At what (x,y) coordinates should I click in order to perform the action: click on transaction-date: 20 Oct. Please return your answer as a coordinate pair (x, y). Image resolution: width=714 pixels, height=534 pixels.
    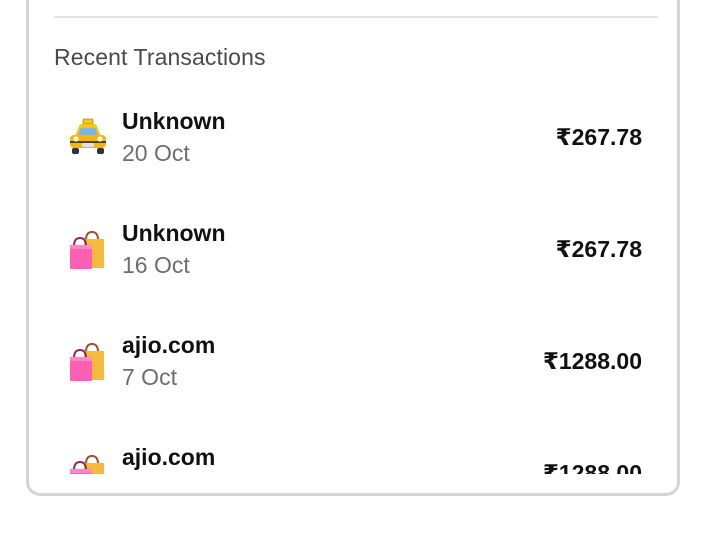
    Looking at the image, I should click on (156, 153).